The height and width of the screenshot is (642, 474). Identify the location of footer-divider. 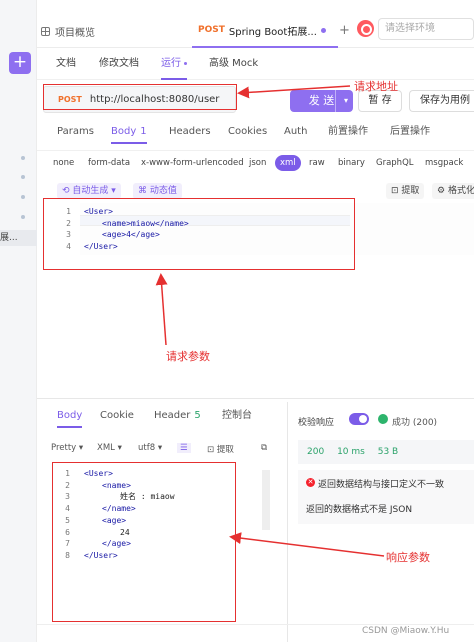
(255, 624).